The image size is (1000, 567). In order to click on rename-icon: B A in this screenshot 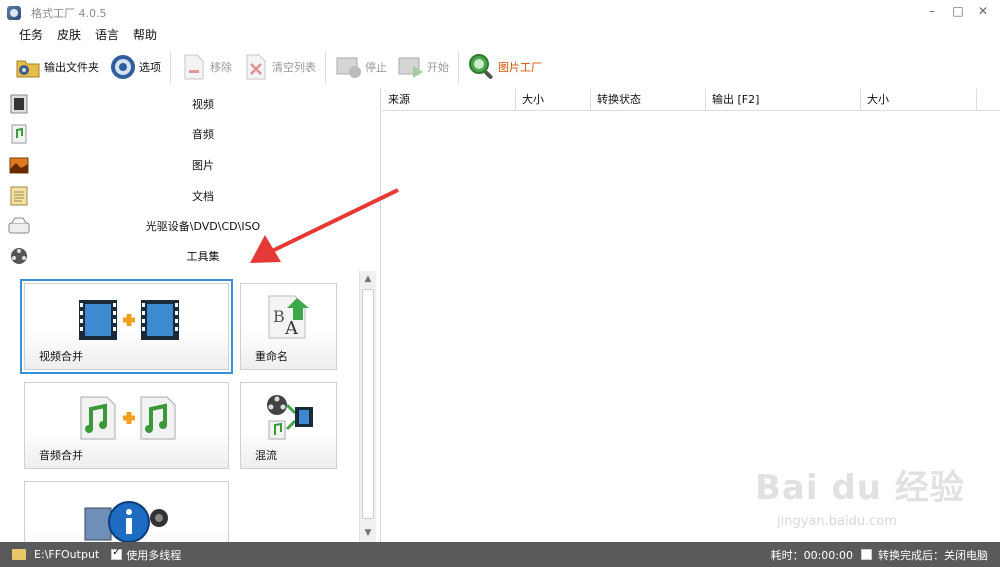, I will do `click(289, 317)`.